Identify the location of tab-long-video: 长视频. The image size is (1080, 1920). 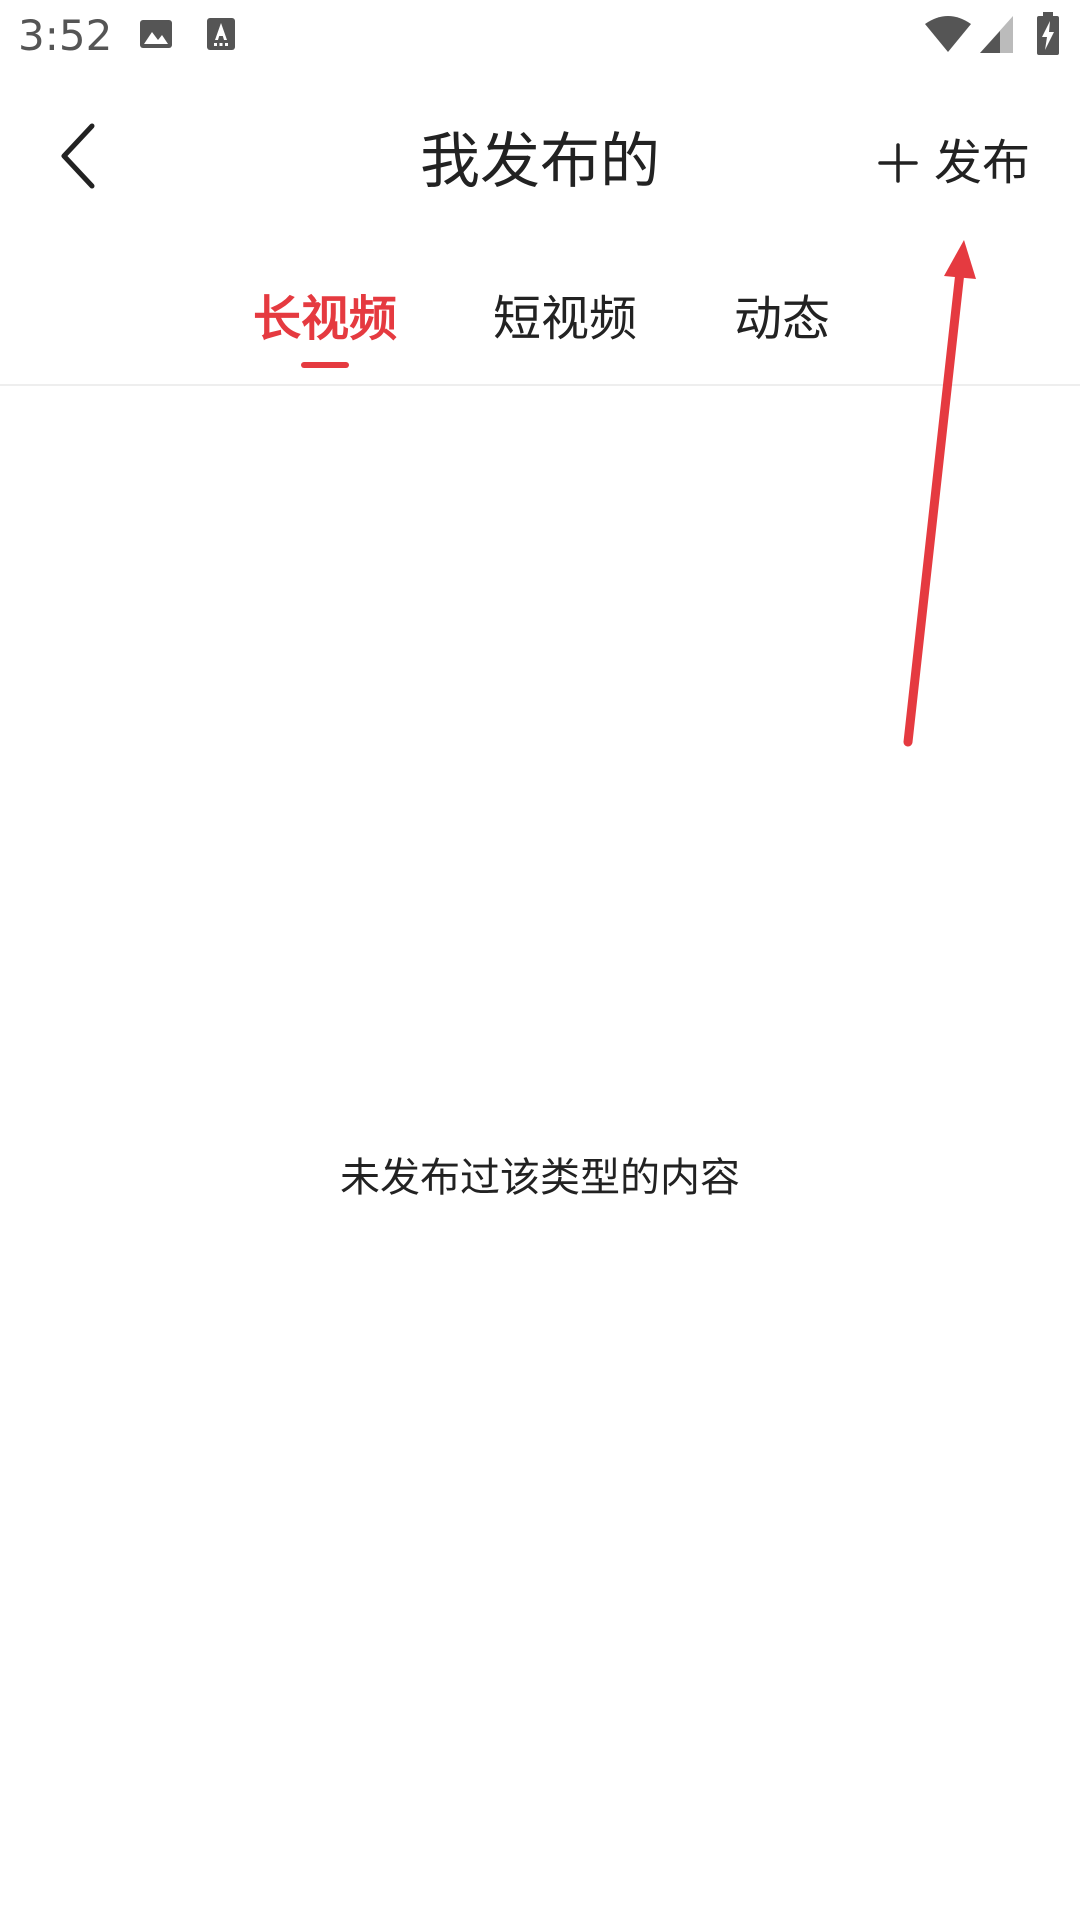
(325, 329).